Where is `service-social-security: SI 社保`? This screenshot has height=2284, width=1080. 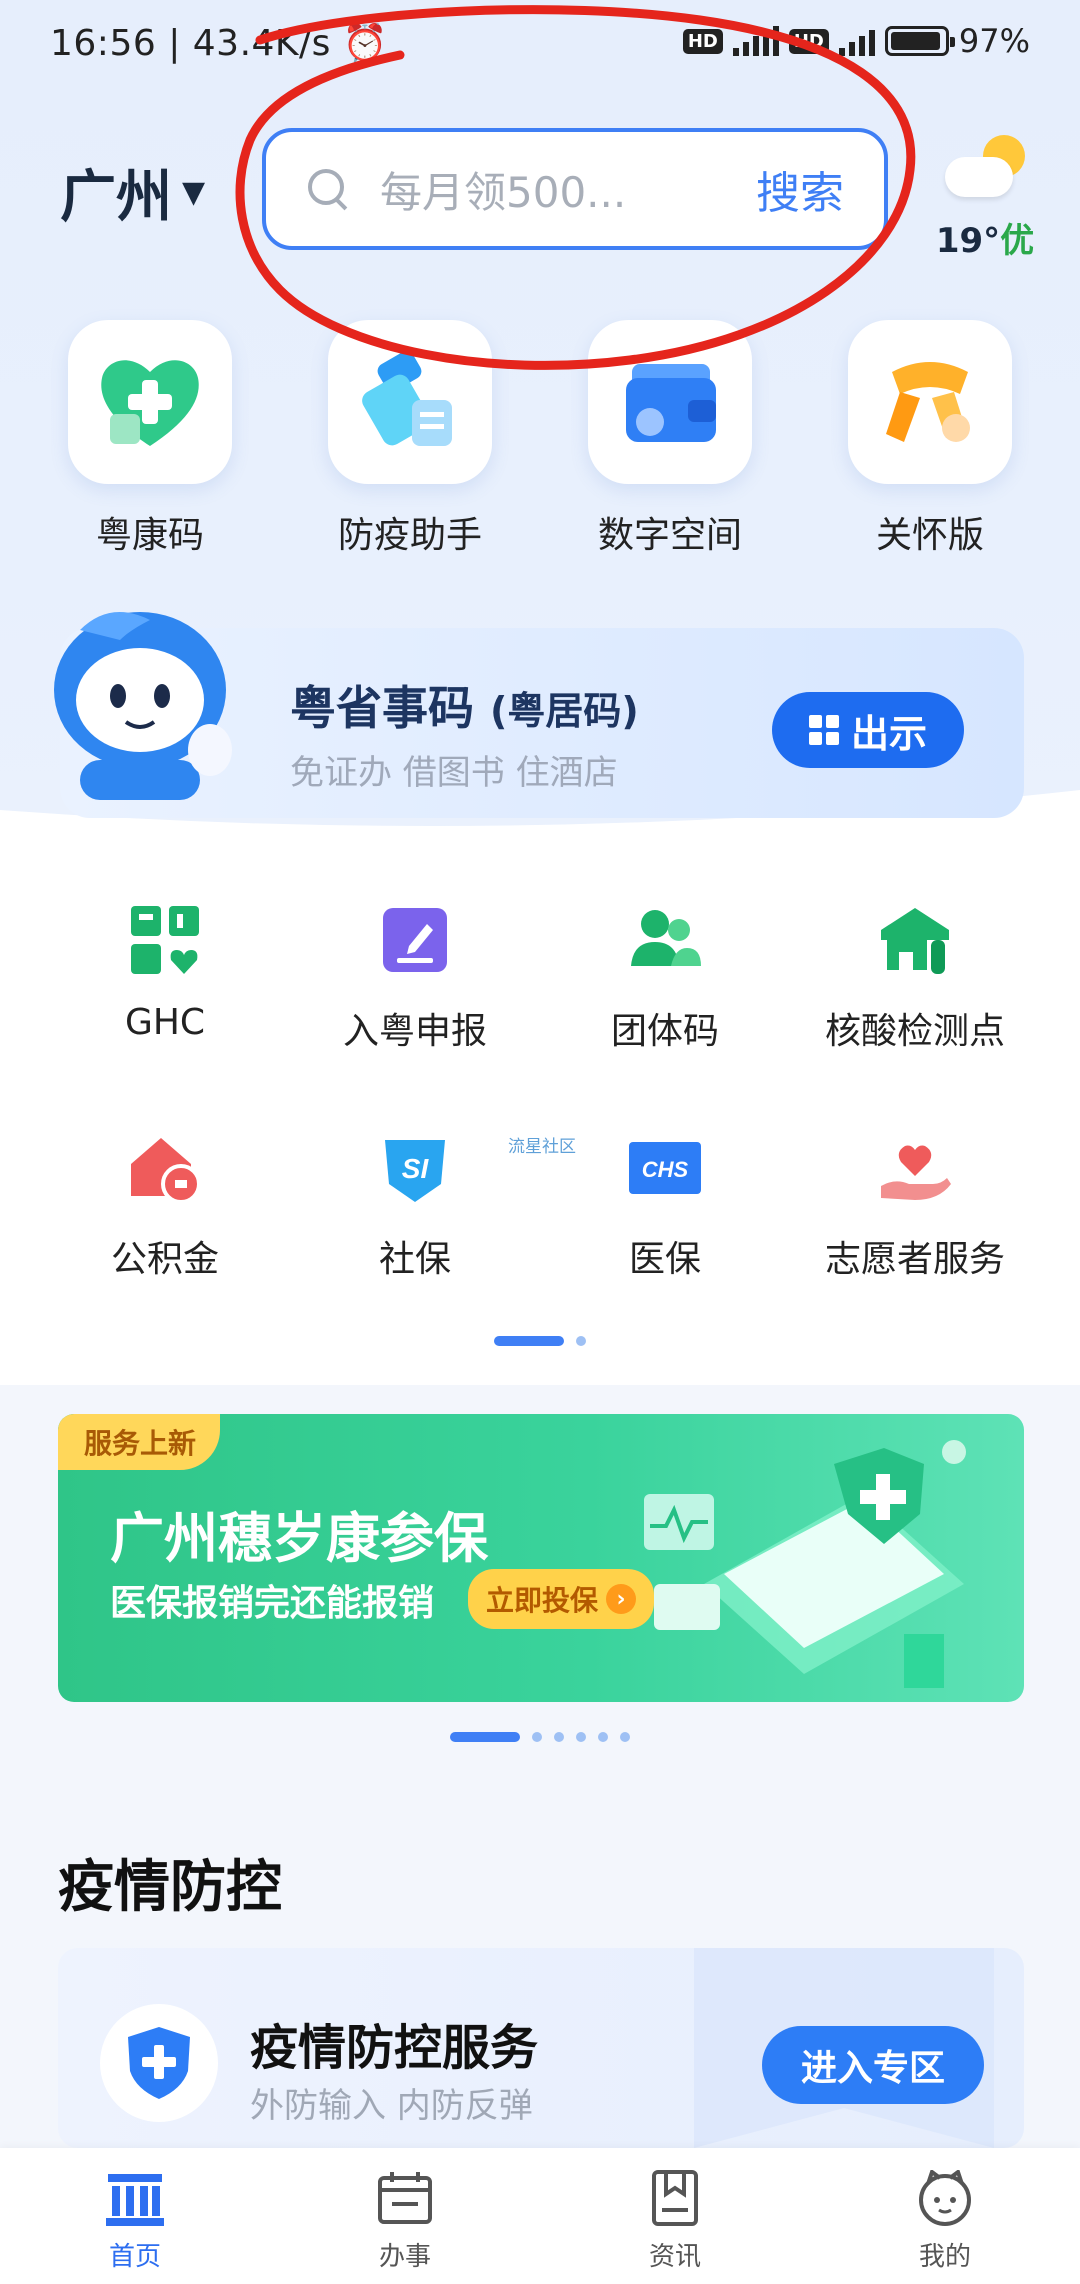 service-social-security: SI 社保 is located at coordinates (415, 1205).